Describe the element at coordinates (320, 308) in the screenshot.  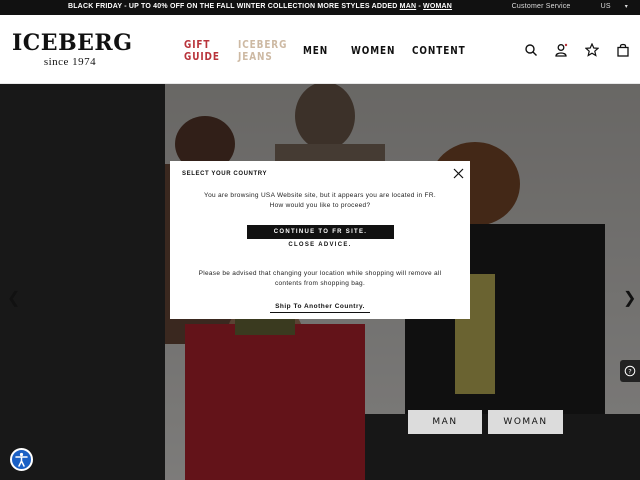
I see `ship-to-another-country-link: Ship To Another Country.` at that location.